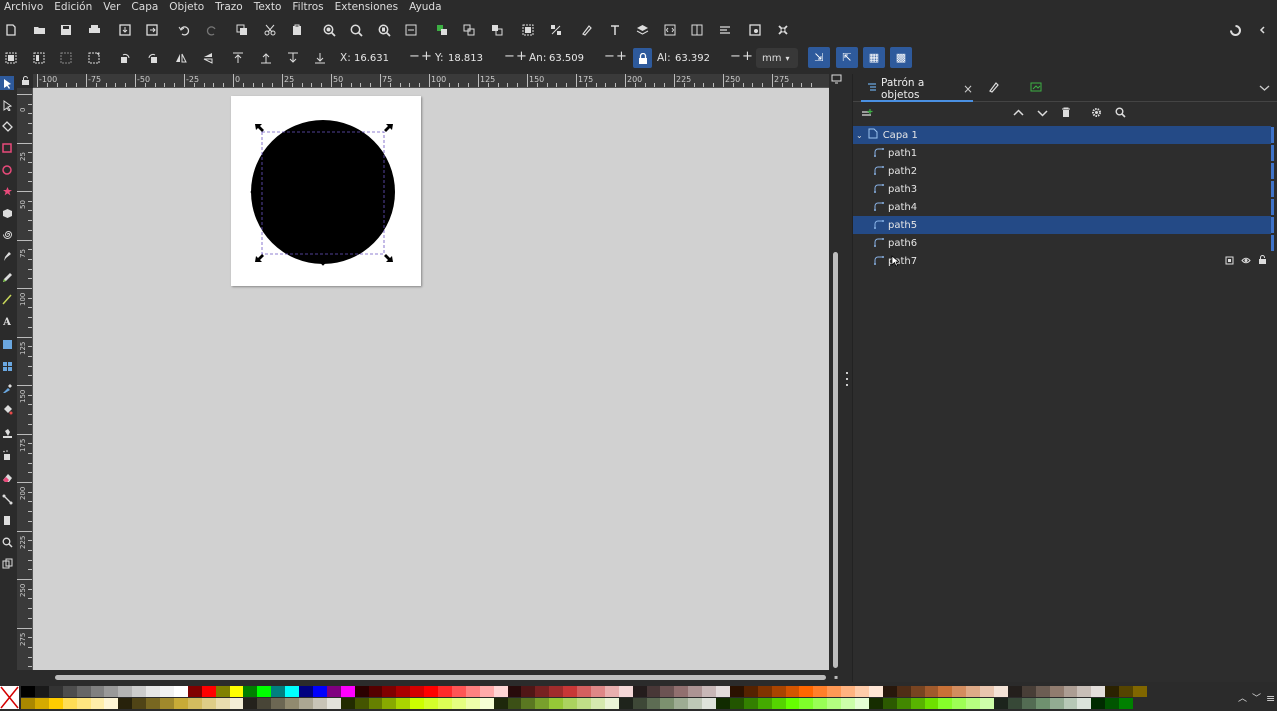 The width and height of the screenshot is (1277, 711). What do you see at coordinates (837, 80) in the screenshot?
I see `display-mode-icon` at bounding box center [837, 80].